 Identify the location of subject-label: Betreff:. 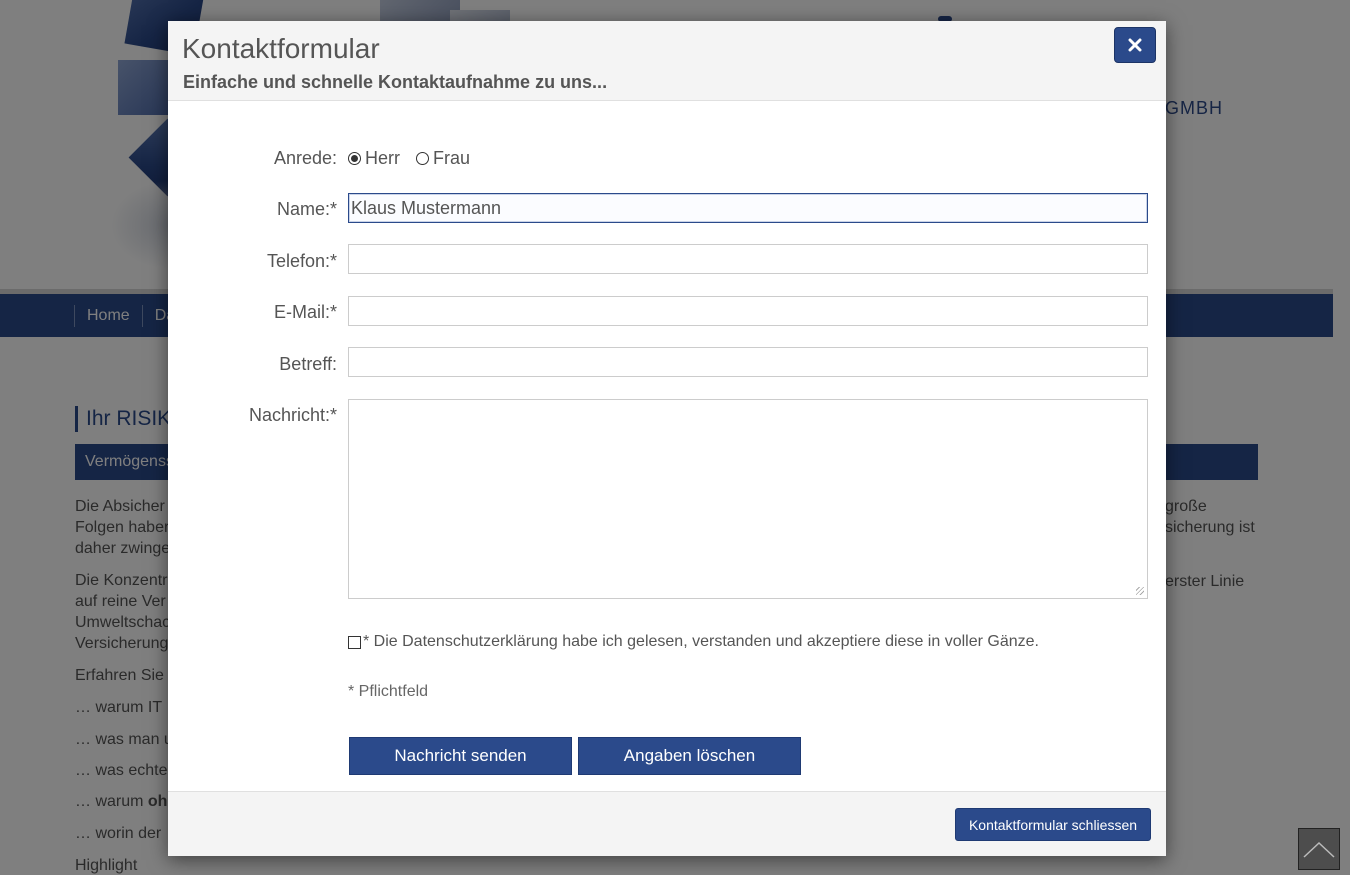
(308, 364).